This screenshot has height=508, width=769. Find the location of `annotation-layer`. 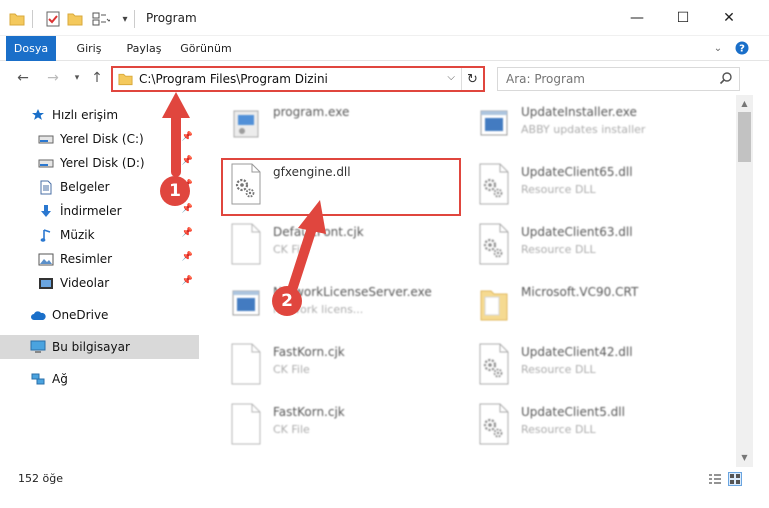

annotation-layer is located at coordinates (244, 193).